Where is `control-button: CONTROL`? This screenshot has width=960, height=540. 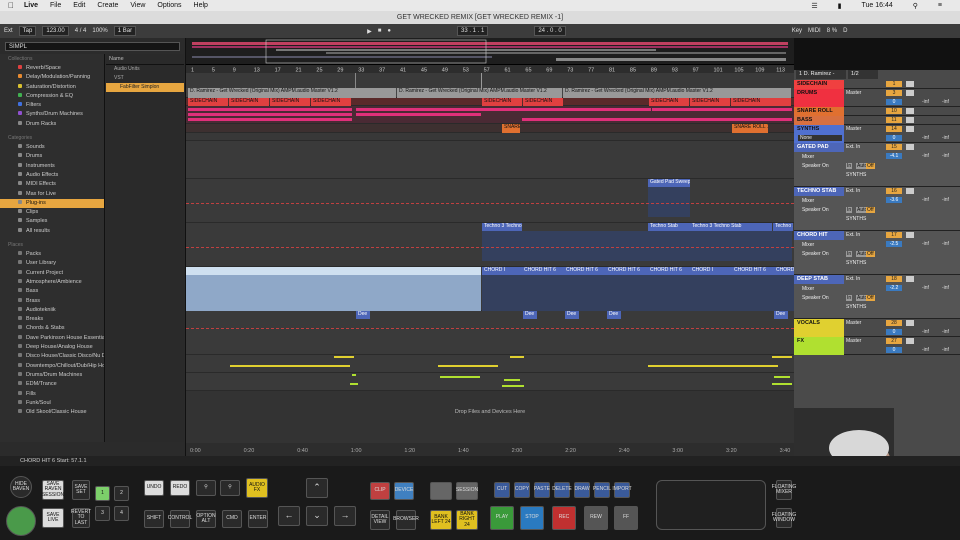
control-button: CONTROL is located at coordinates (180, 519).